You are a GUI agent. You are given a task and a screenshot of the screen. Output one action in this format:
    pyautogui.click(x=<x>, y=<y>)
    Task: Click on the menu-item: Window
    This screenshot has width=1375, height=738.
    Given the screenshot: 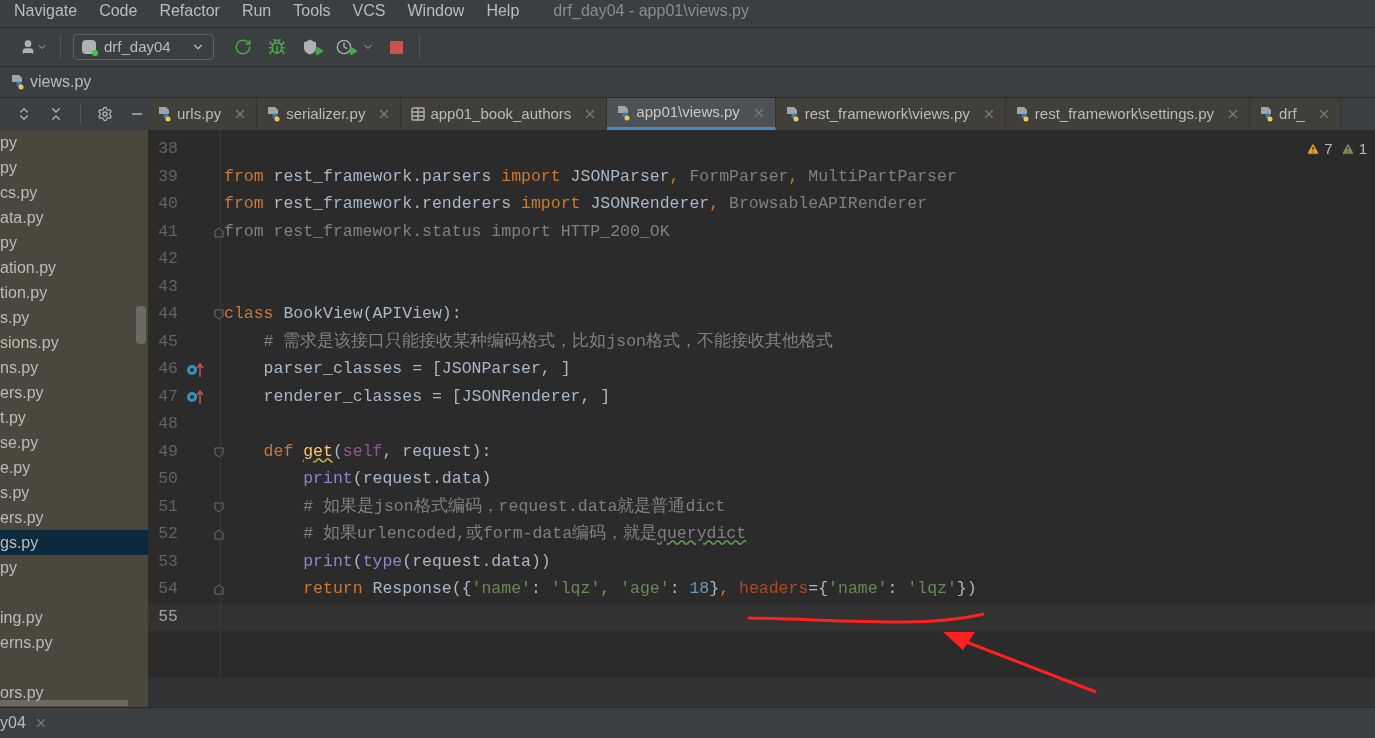 What is the action you would take?
    pyautogui.click(x=436, y=11)
    